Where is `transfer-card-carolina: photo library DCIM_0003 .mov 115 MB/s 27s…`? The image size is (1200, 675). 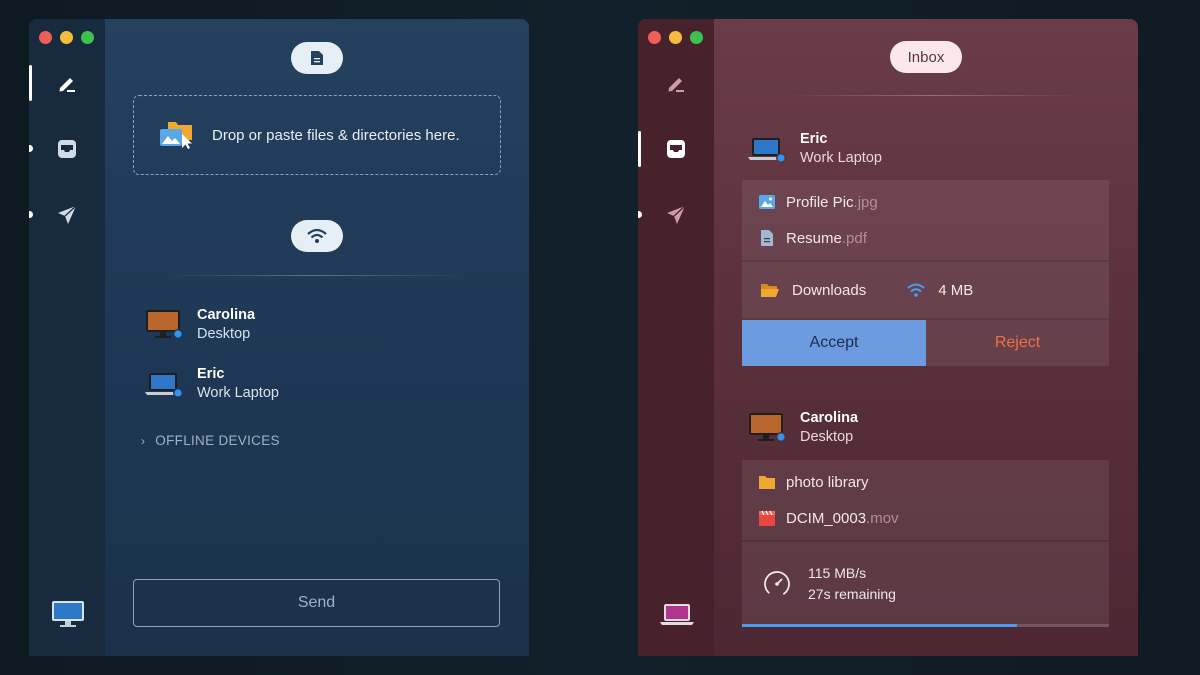
transfer-card-carolina: photo library DCIM_0003 .mov 115 MB/s 27s… is located at coordinates (925, 543).